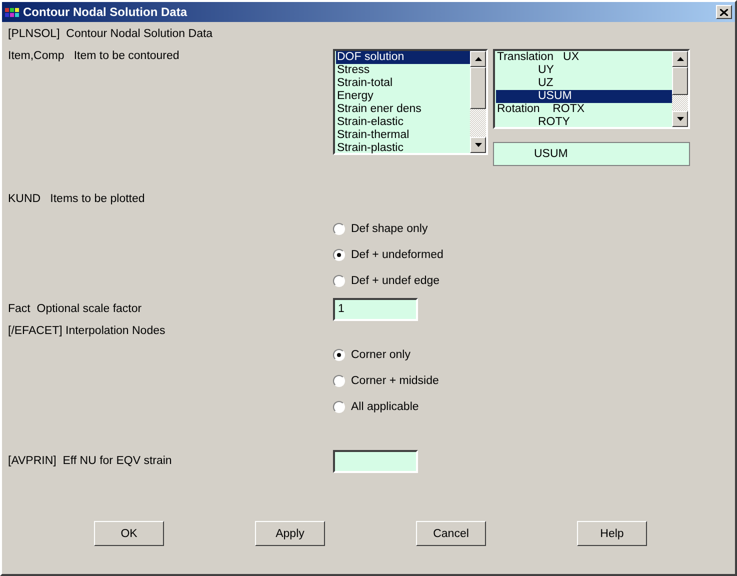 This screenshot has width=737, height=576. I want to click on dialog-button: Cancel, so click(451, 533).